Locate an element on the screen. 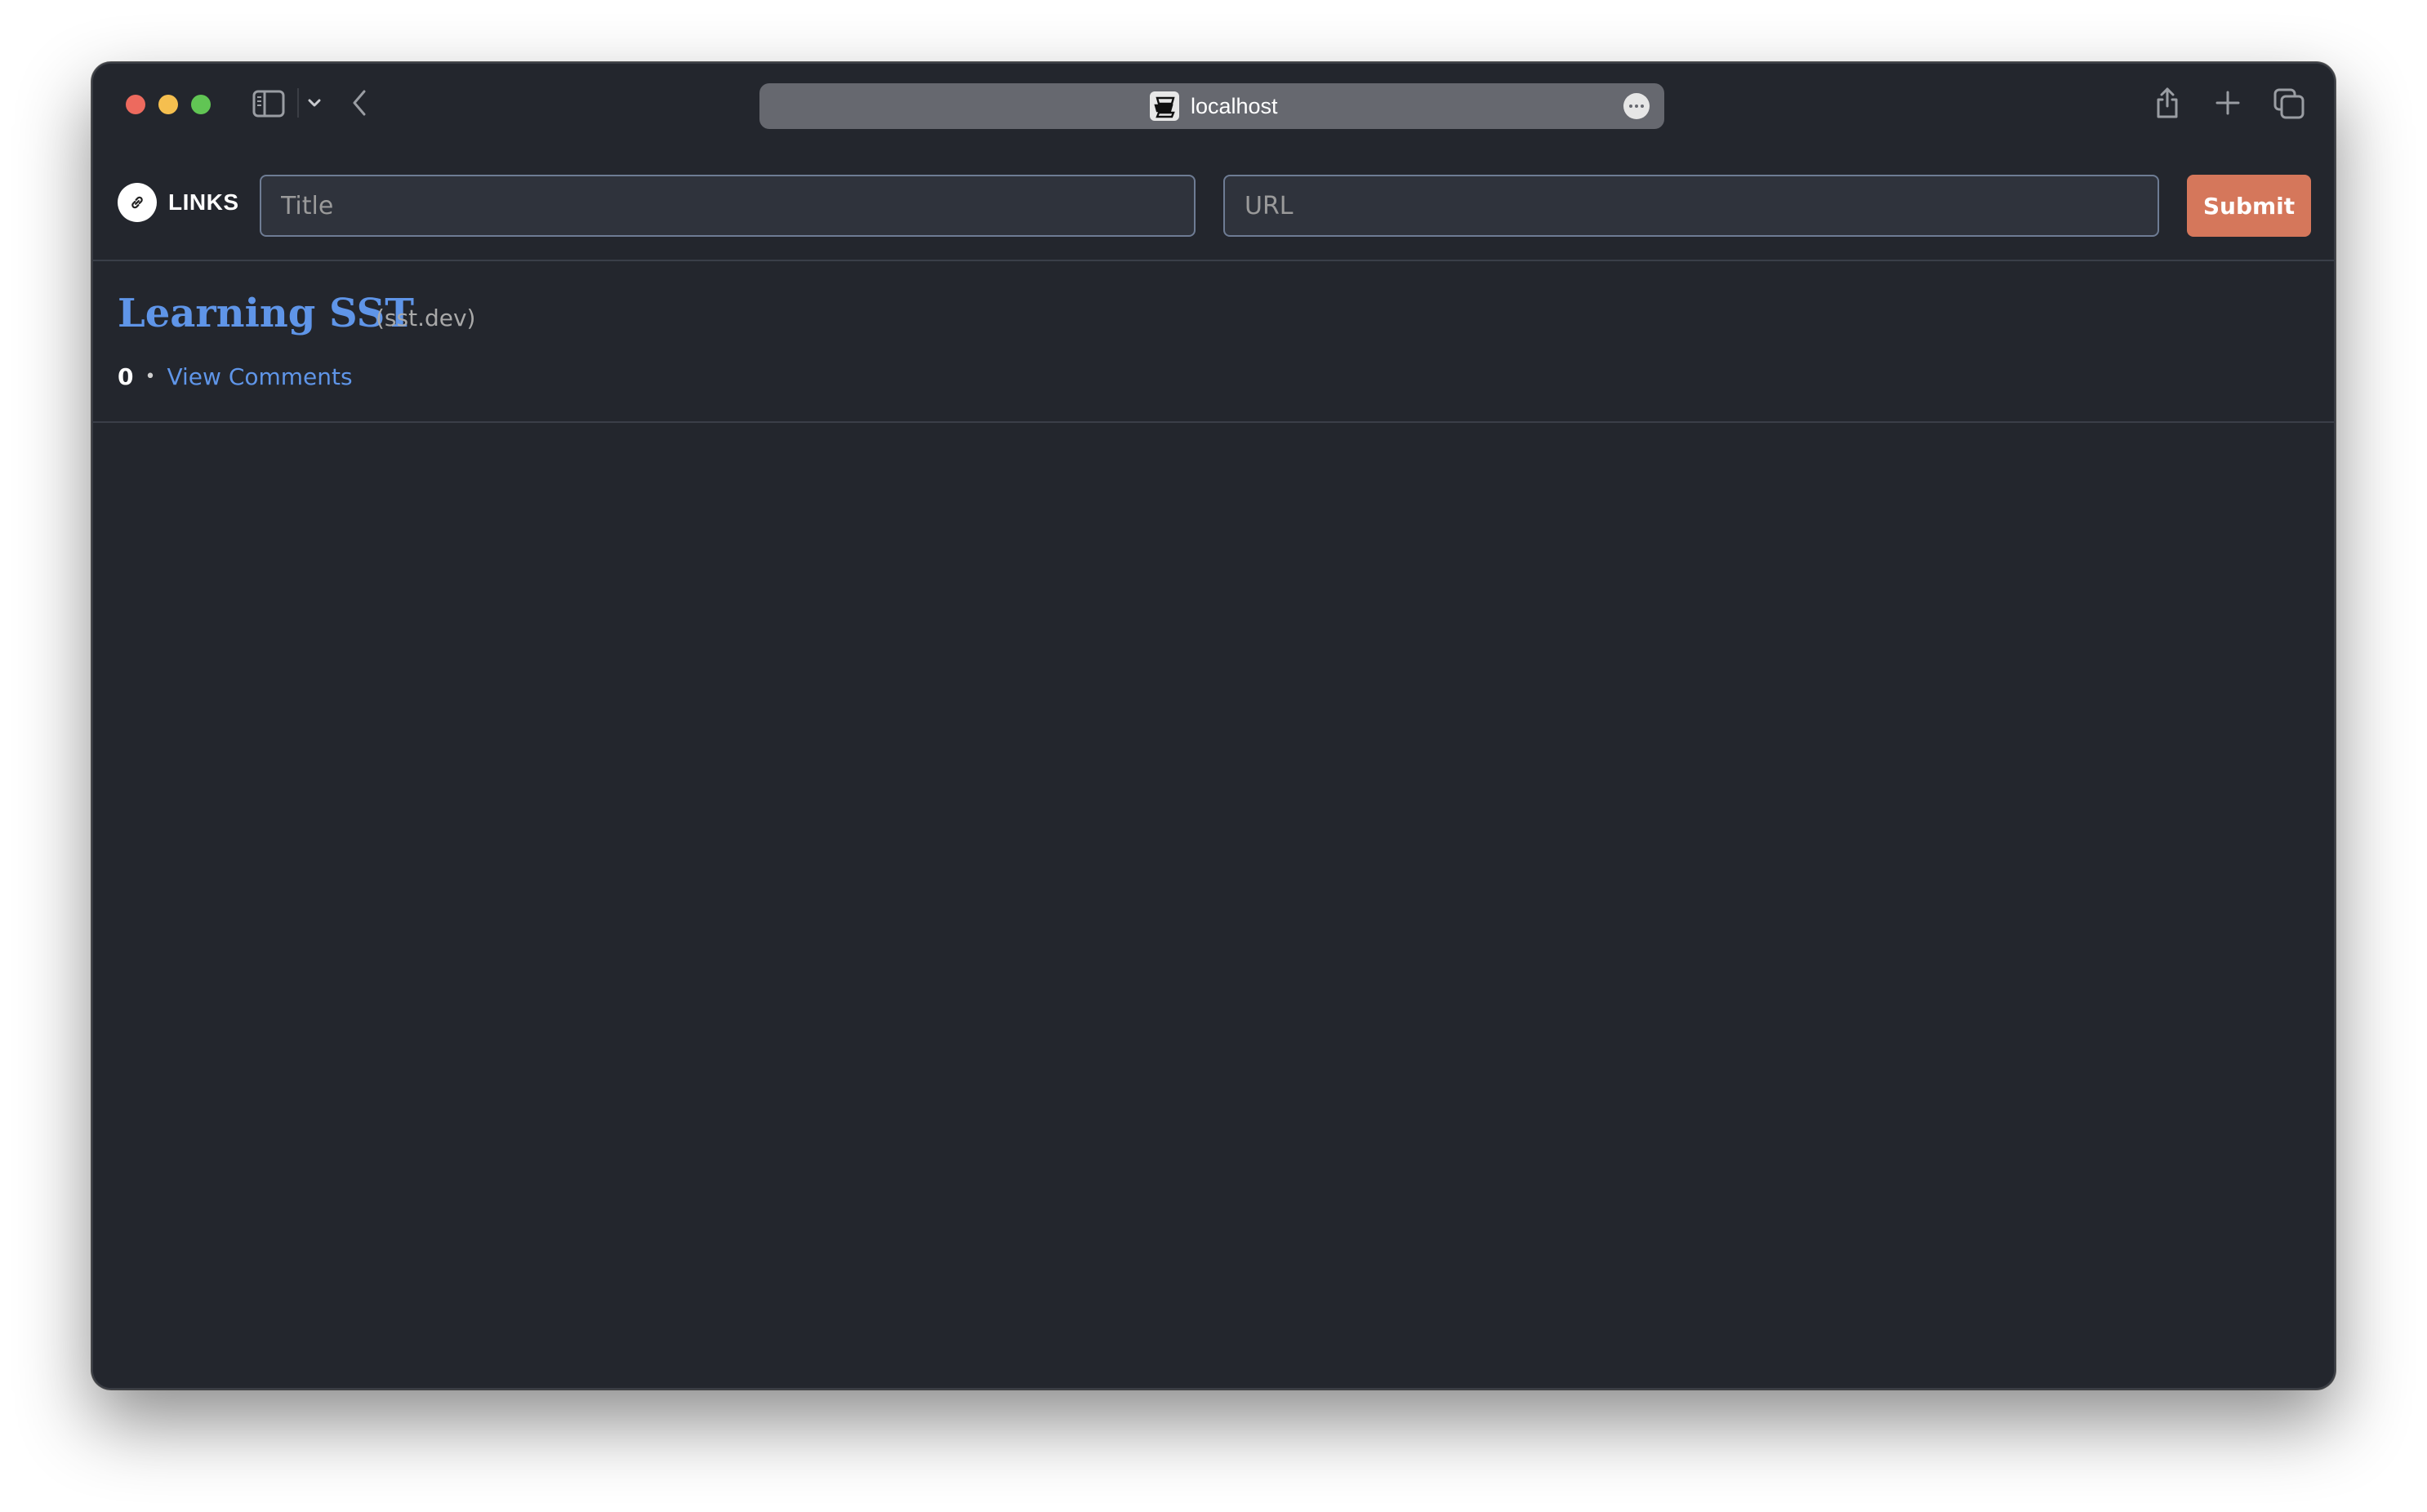 Image resolution: width=2427 pixels, height=1512 pixels. address-text: localhost is located at coordinates (1234, 106).